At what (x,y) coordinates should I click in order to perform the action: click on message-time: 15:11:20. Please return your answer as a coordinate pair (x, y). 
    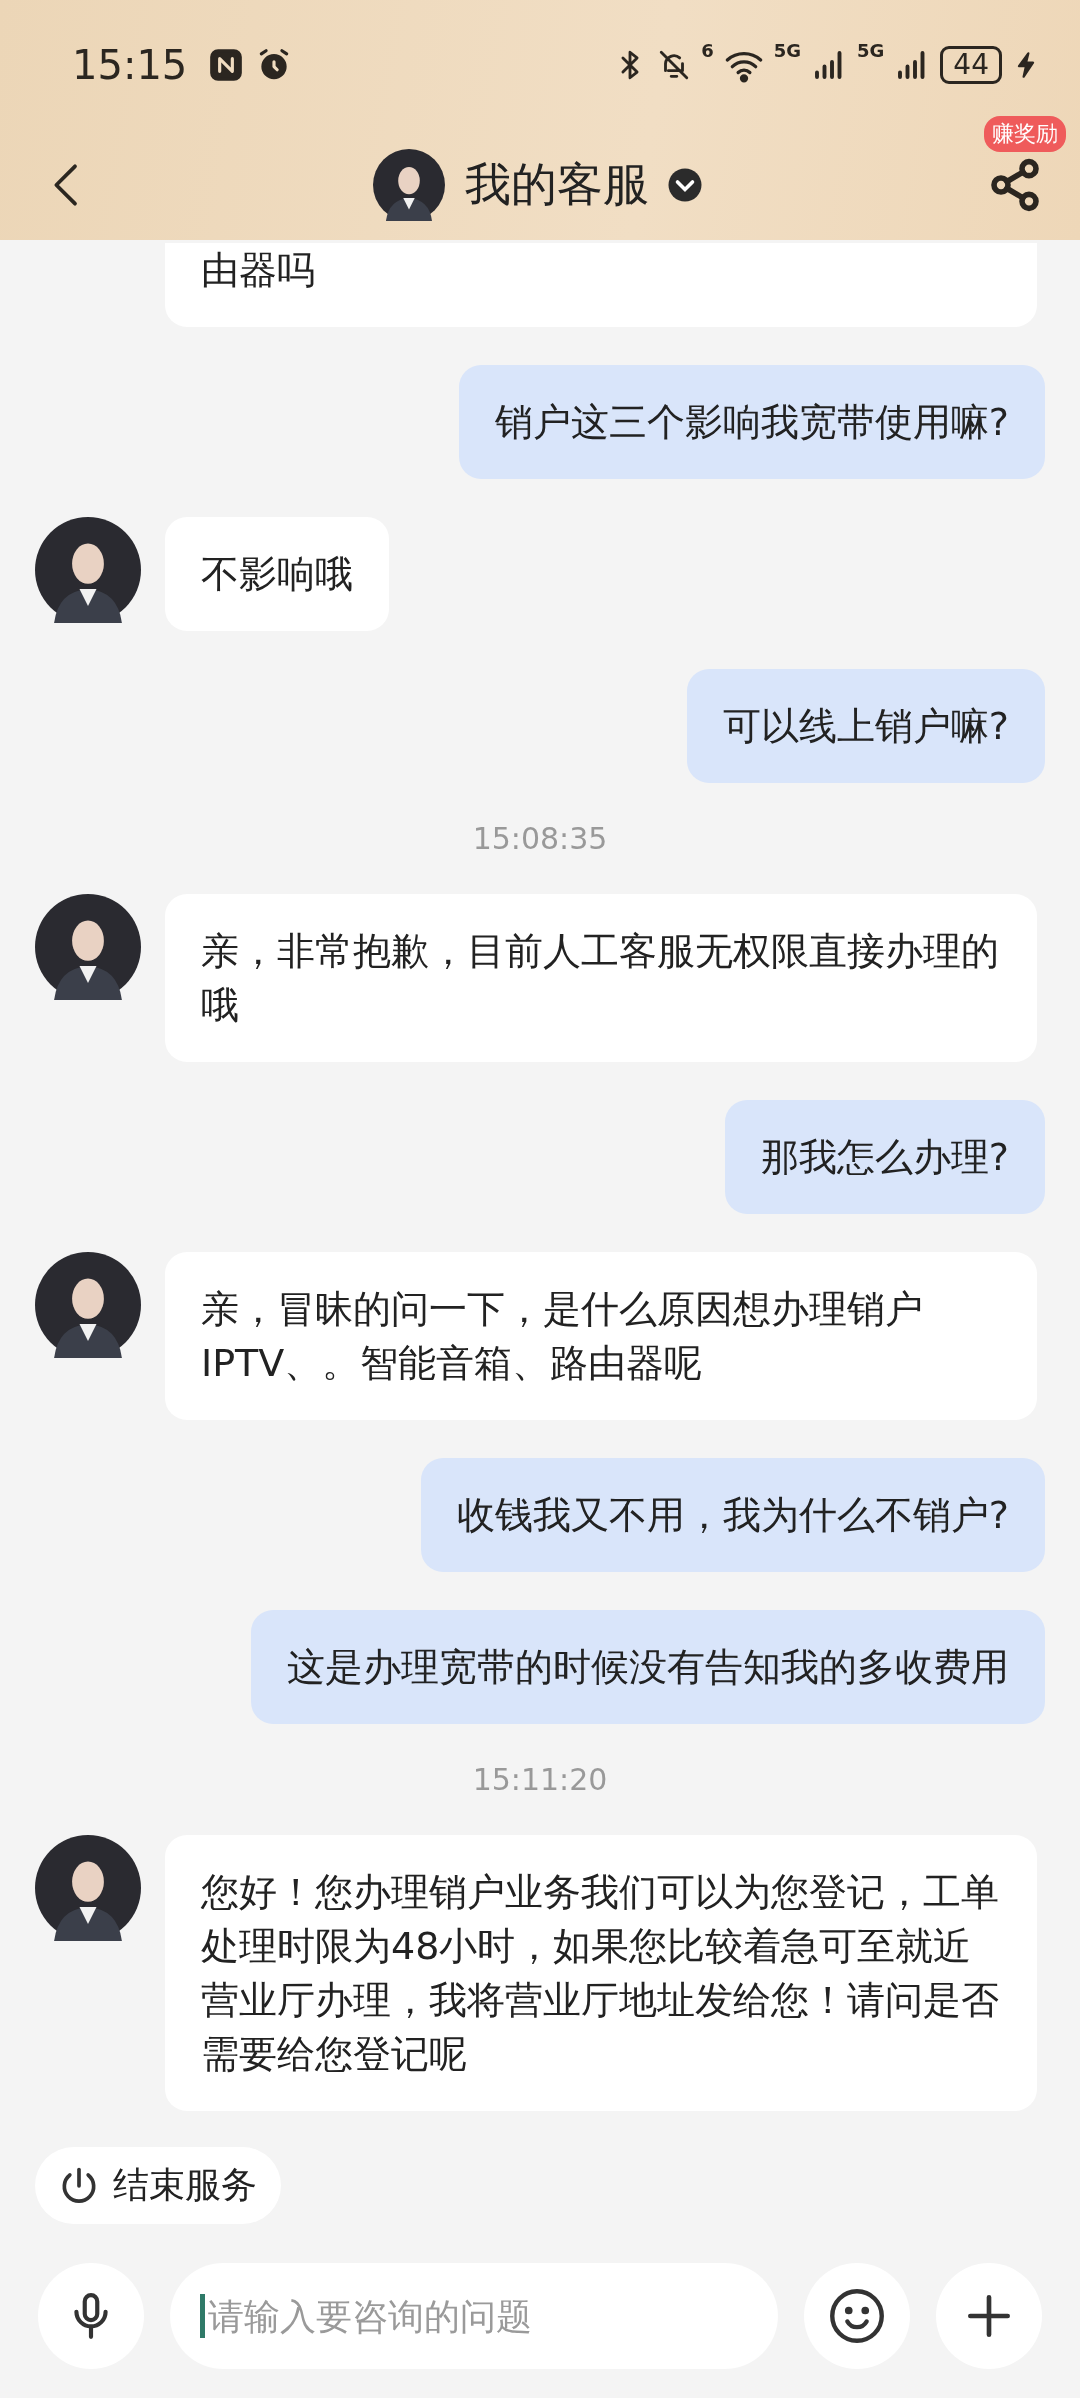
    Looking at the image, I should click on (540, 1779).